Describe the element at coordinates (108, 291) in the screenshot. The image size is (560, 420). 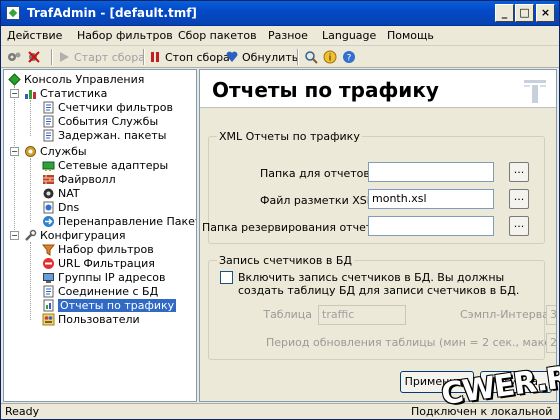
I see `tree-item-label: Соединение с БД` at that location.